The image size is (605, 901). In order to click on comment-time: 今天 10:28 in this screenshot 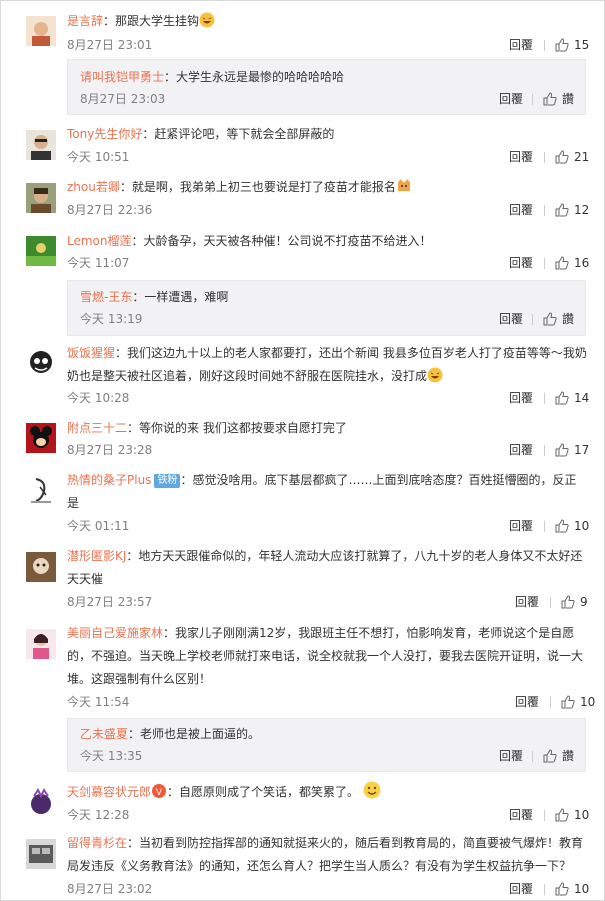, I will do `click(98, 398)`.